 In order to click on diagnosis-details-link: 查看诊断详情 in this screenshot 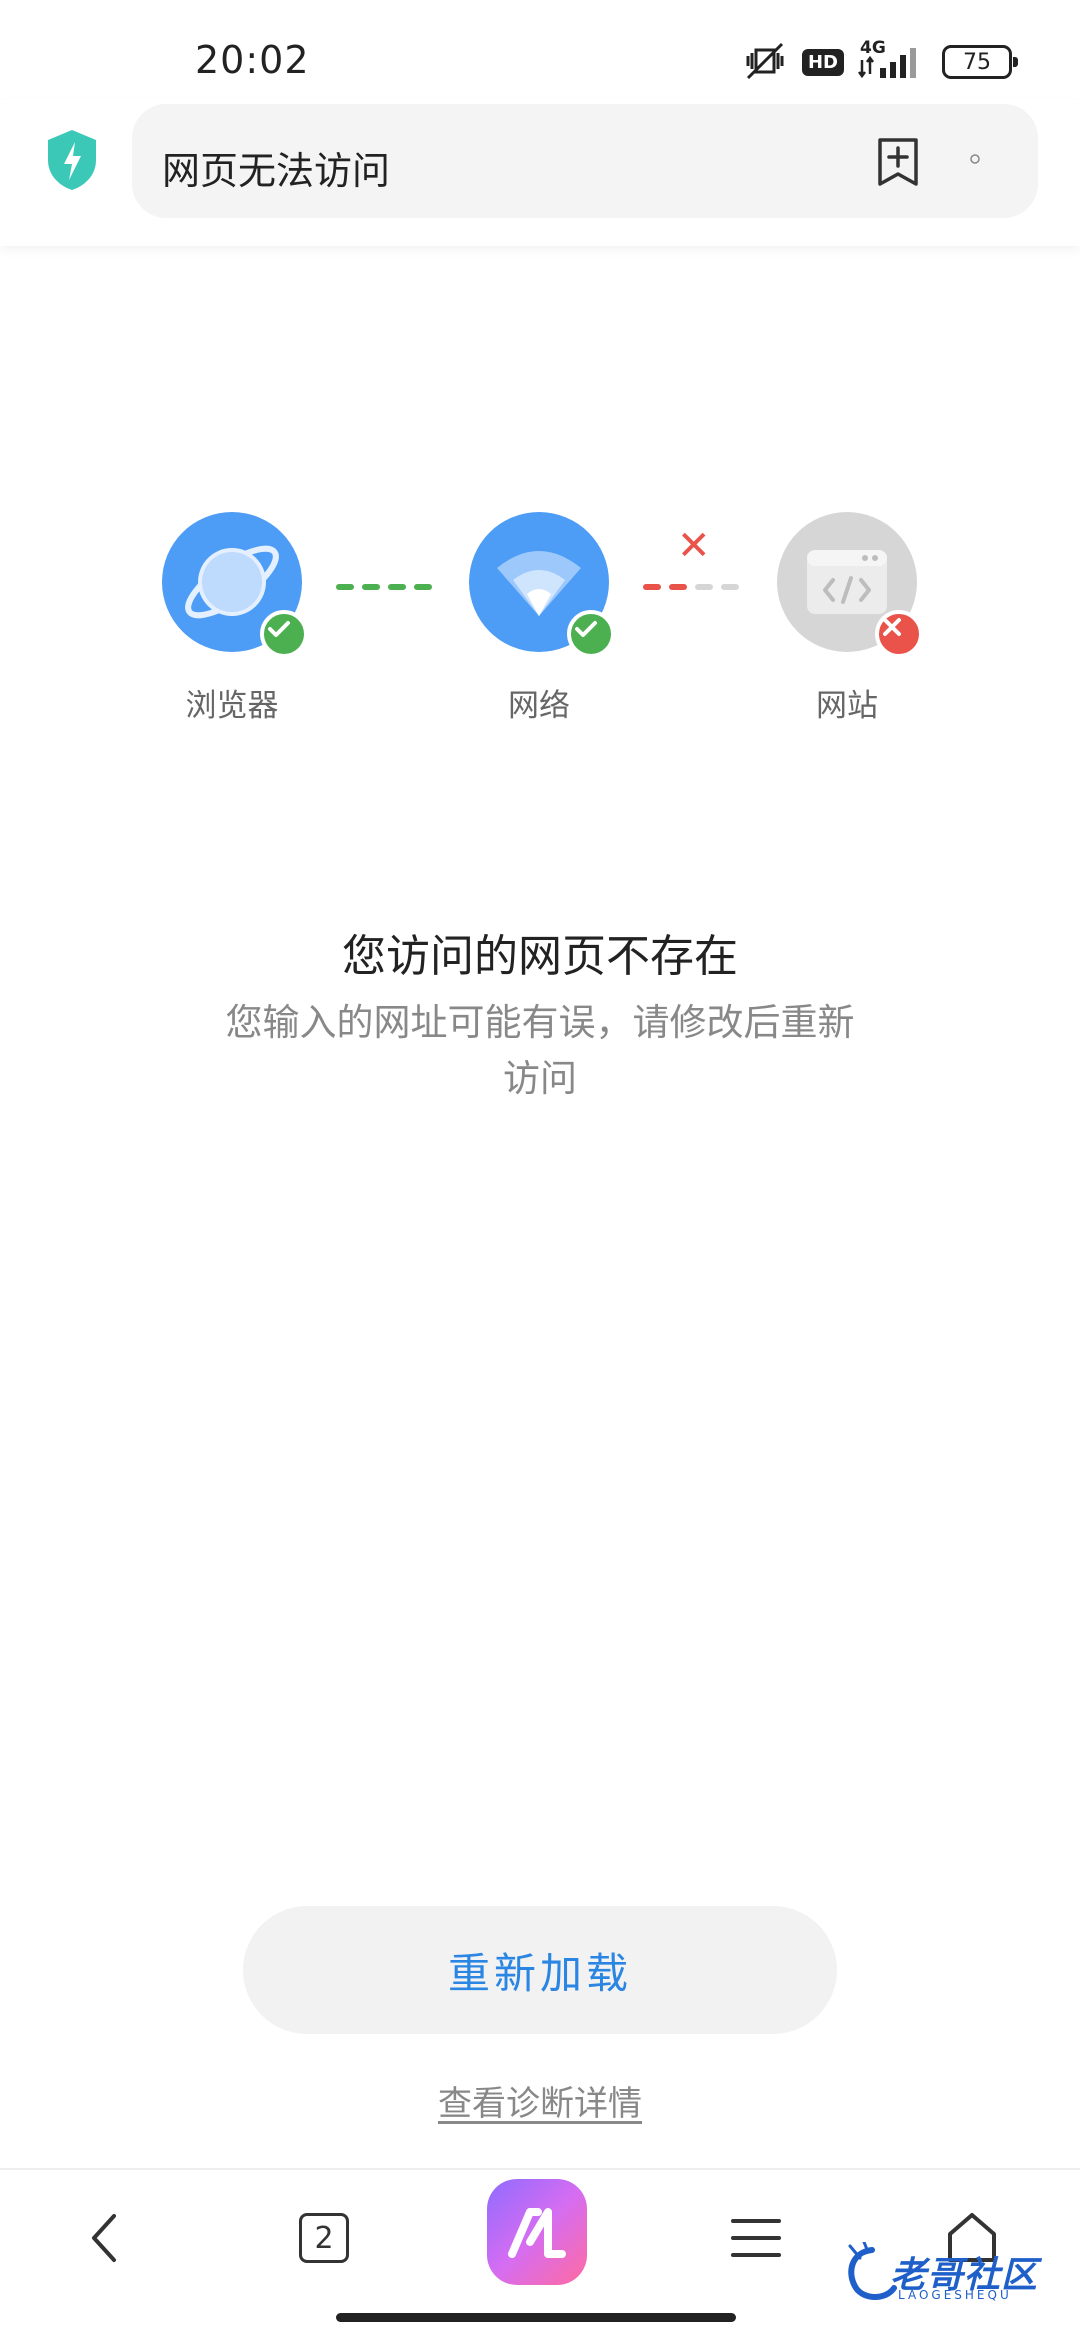, I will do `click(540, 2104)`.